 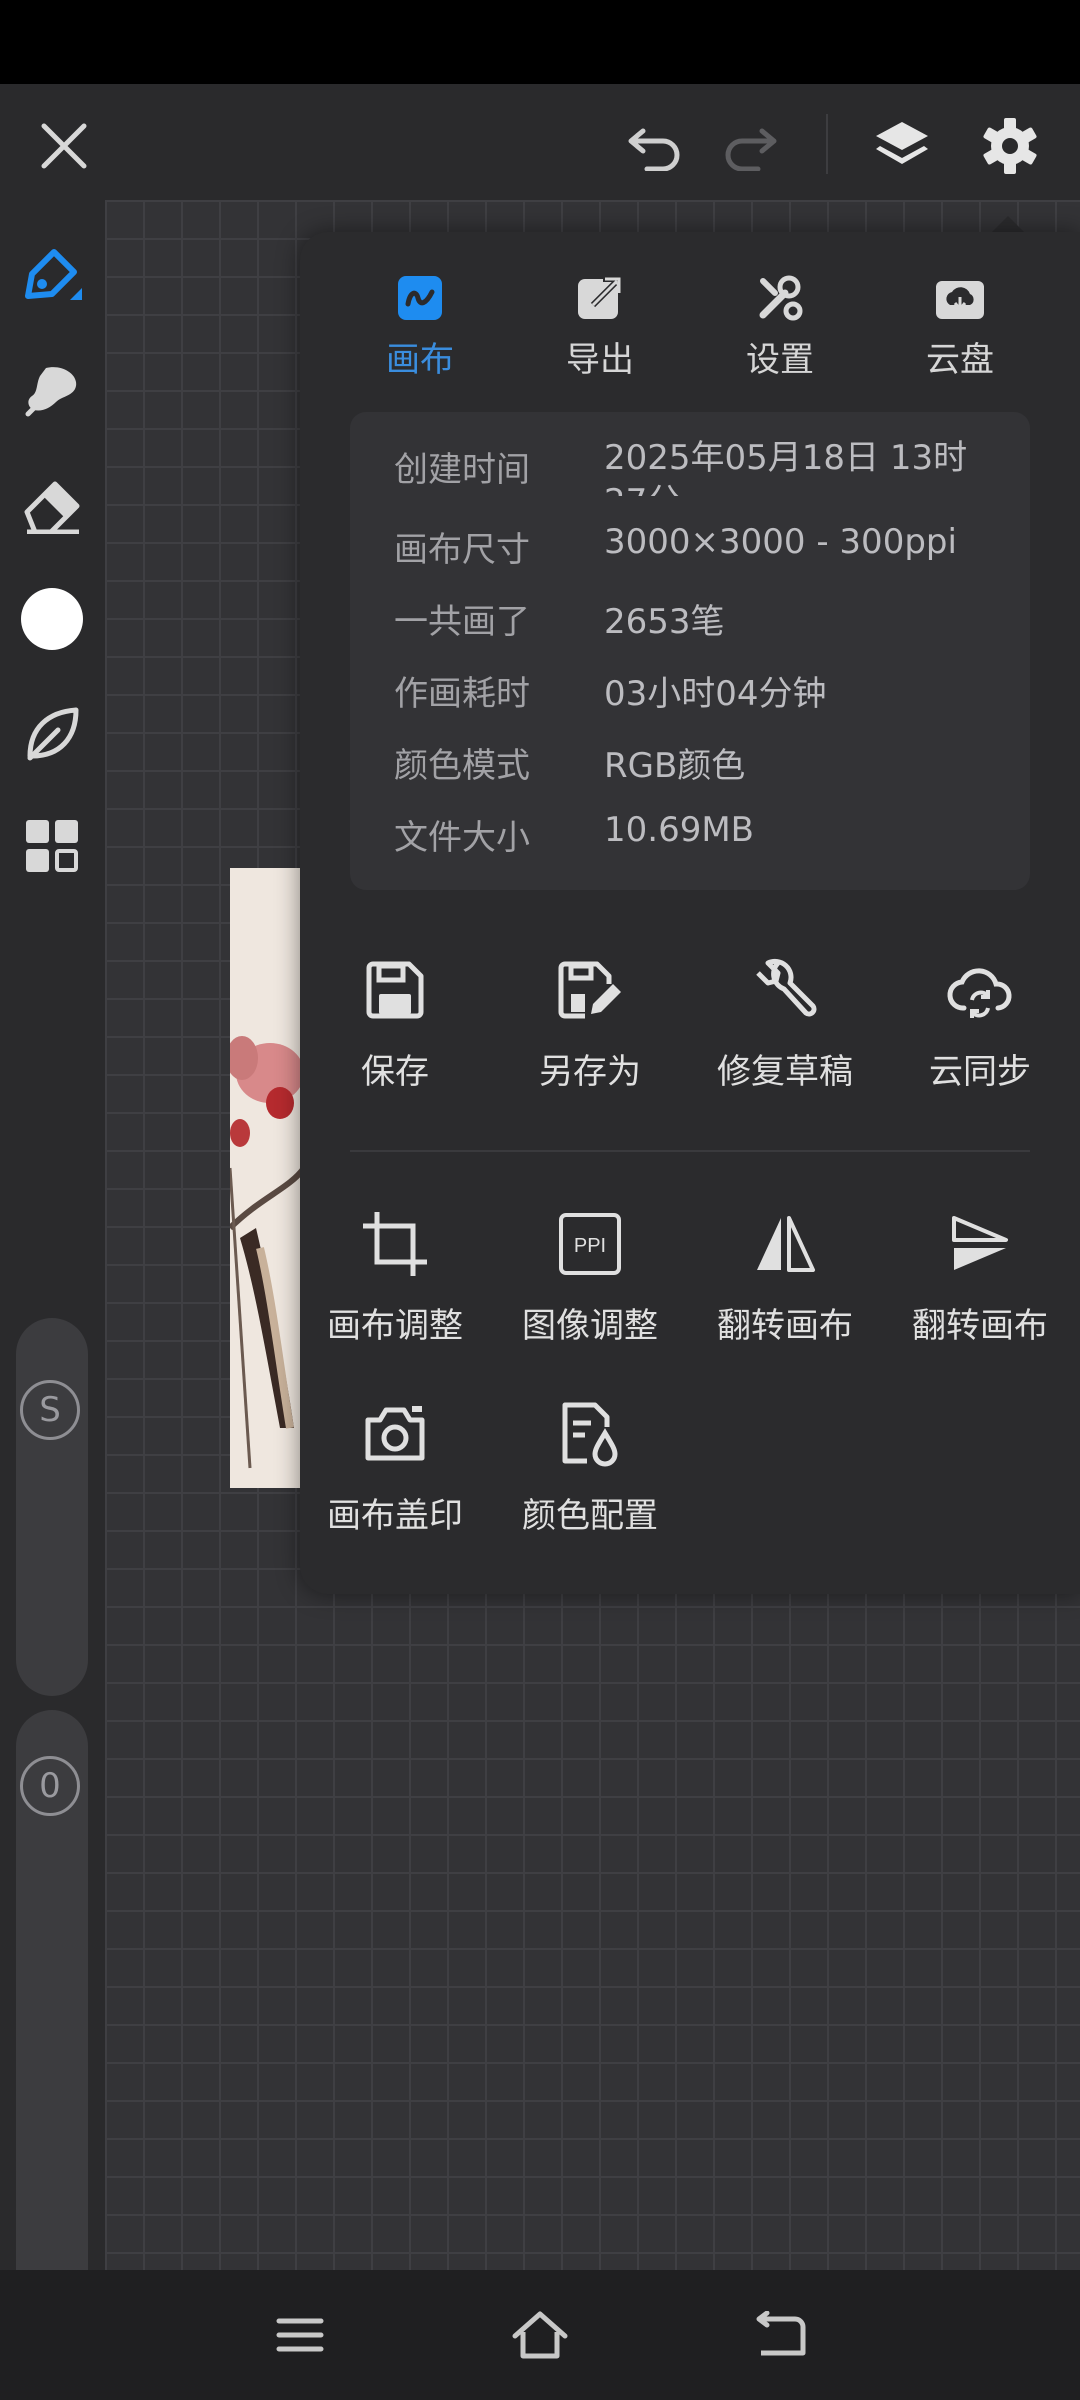 I want to click on opacity-slider: 0, so click(x=52, y=2020).